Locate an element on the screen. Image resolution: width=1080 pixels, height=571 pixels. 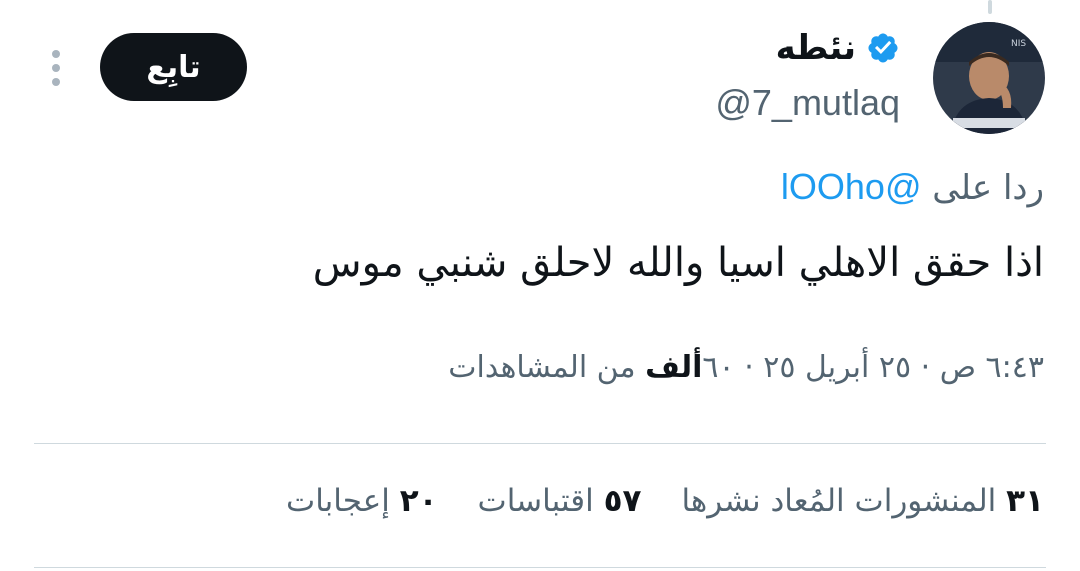
follow-button: تابِع is located at coordinates (173, 67).